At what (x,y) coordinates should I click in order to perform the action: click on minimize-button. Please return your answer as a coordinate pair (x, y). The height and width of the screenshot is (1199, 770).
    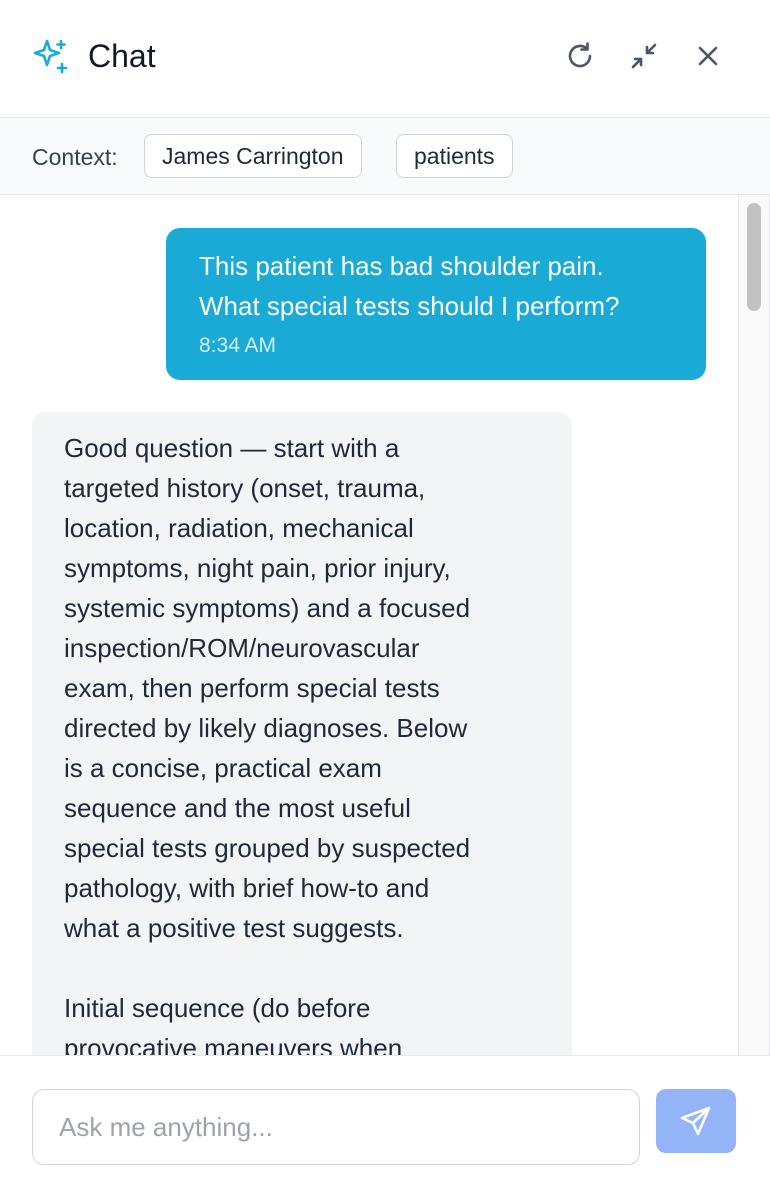
    Looking at the image, I should click on (644, 56).